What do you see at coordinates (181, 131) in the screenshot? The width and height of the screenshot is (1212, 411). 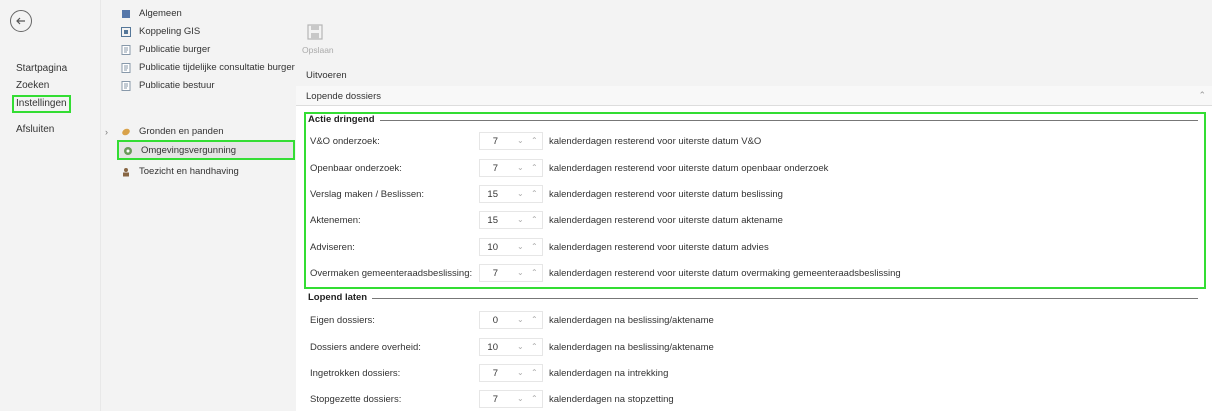 I see `tree-item-label: Gronden en panden` at bounding box center [181, 131].